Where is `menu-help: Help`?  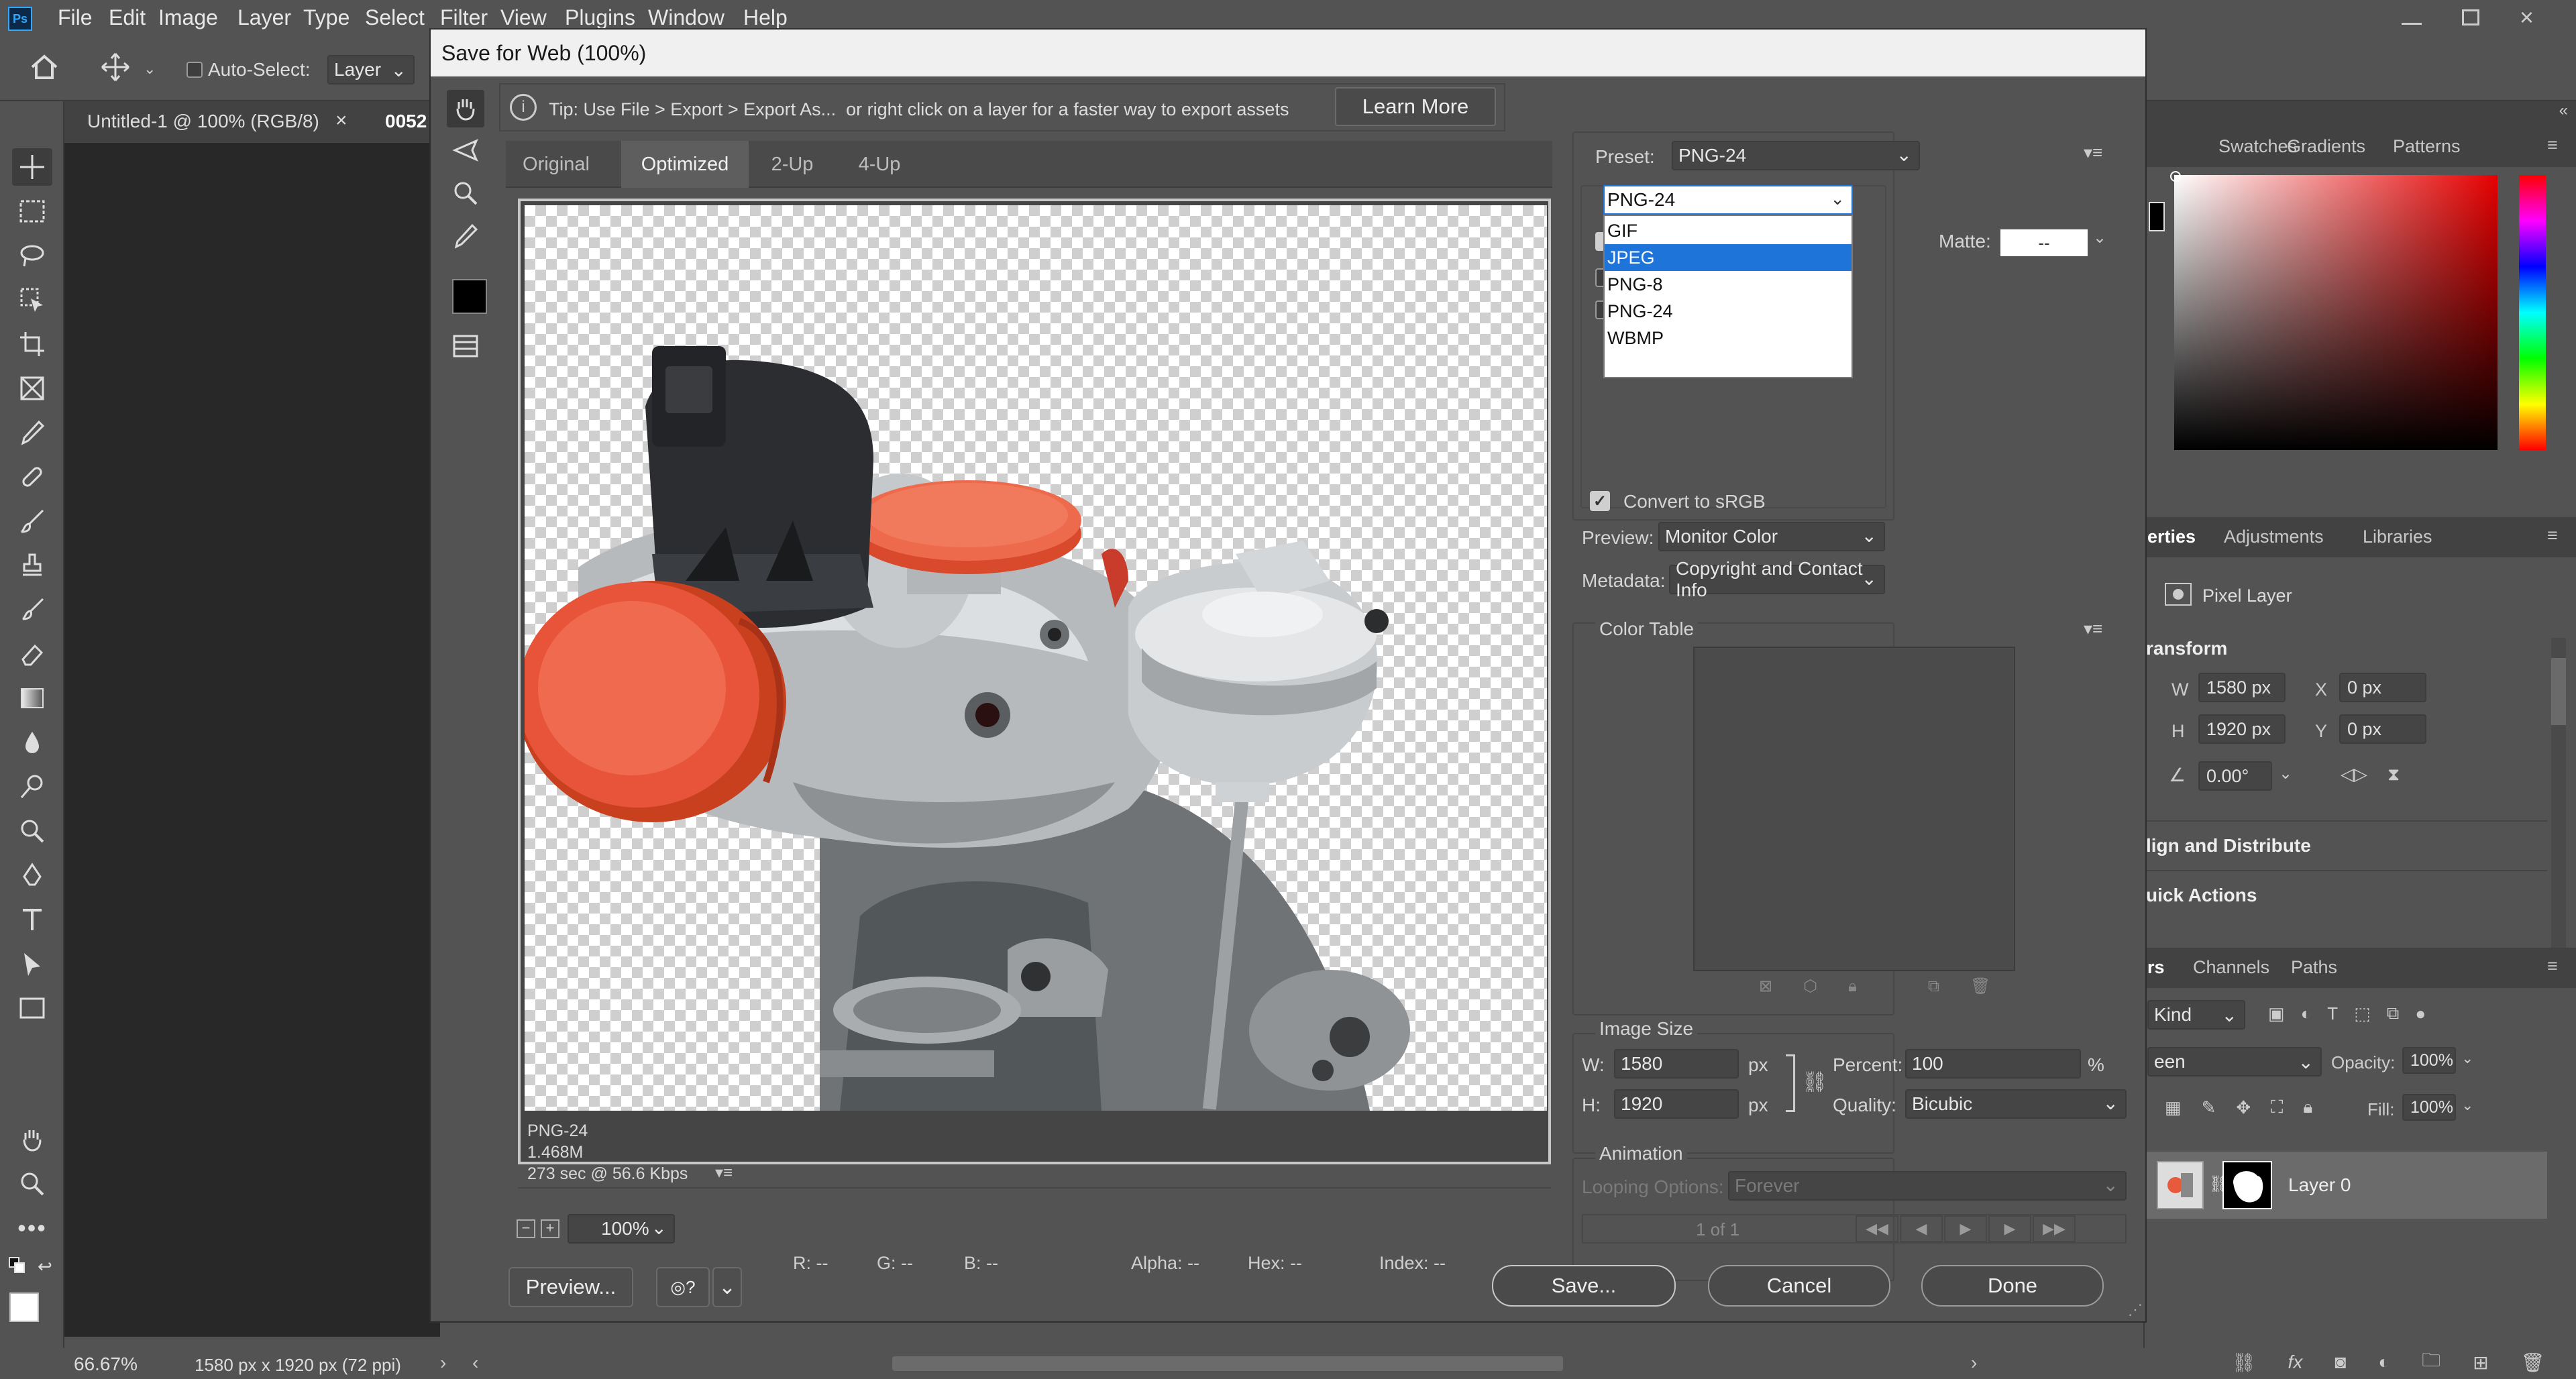
menu-help: Help is located at coordinates (765, 17).